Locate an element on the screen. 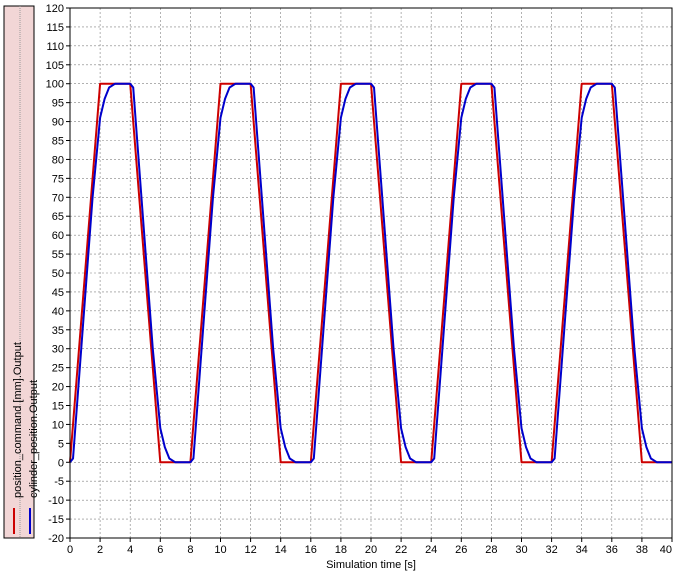  y-tick-label: 25 is located at coordinates (58, 369).